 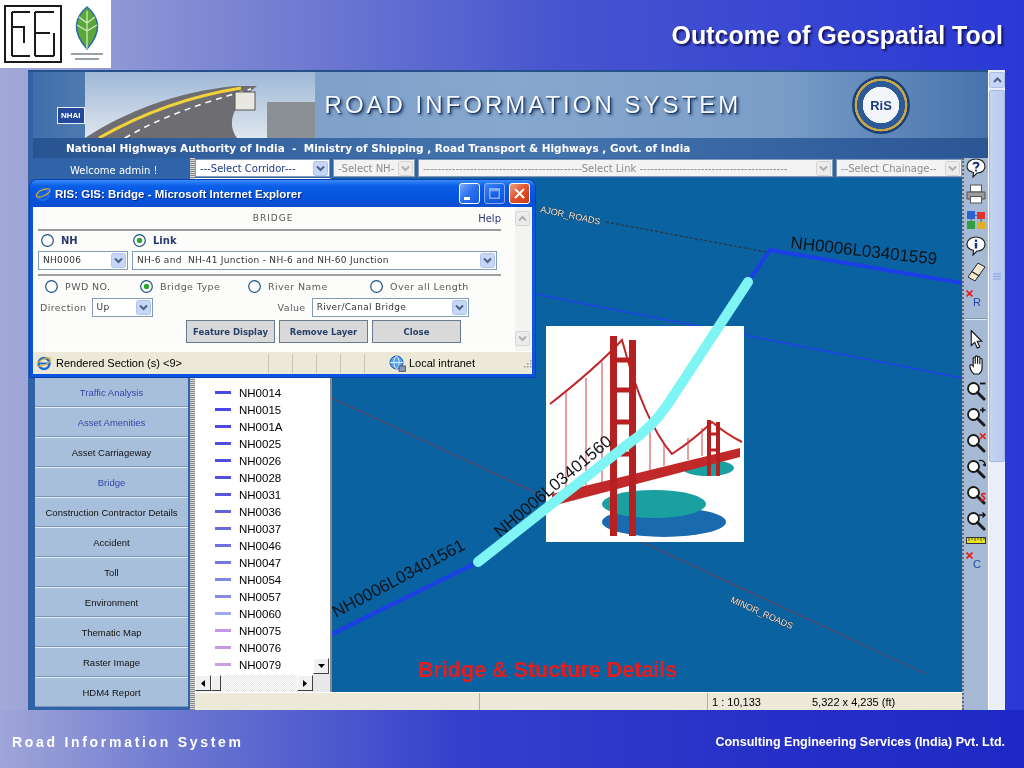 I want to click on banner-subtitle: National Highways Authority of India - Ministry of Shipping , Road Transport & Highways , Govt. of India, so click(x=378, y=148).